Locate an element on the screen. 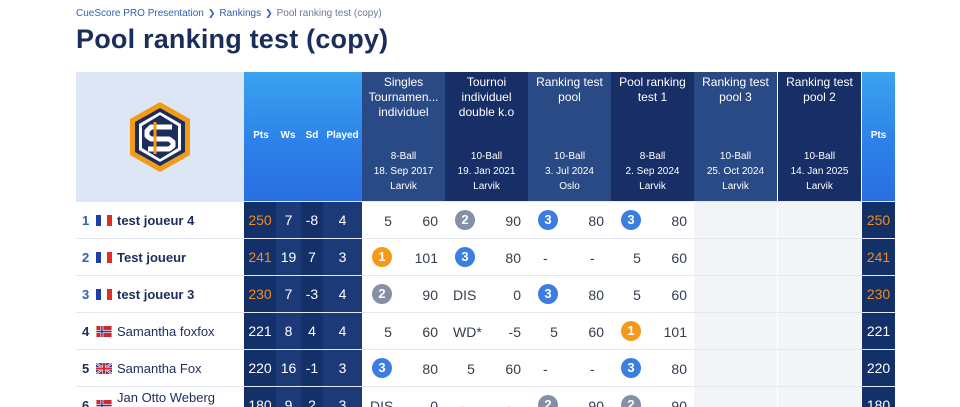 Image resolution: width=960 pixels, height=407 pixels. player-name-link: Test joueur is located at coordinates (151, 257).